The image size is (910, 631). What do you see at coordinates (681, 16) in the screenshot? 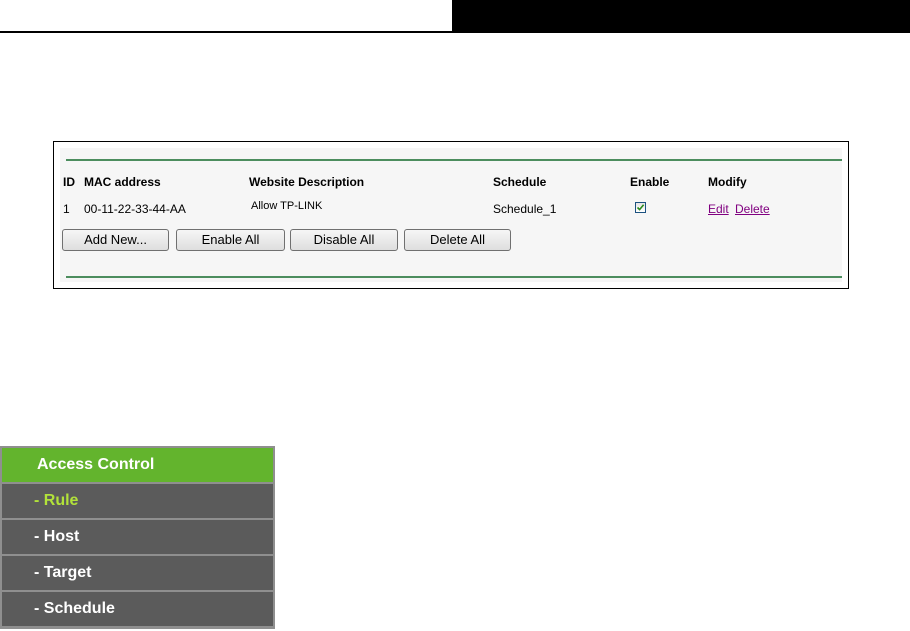
I see `header-black-bar` at bounding box center [681, 16].